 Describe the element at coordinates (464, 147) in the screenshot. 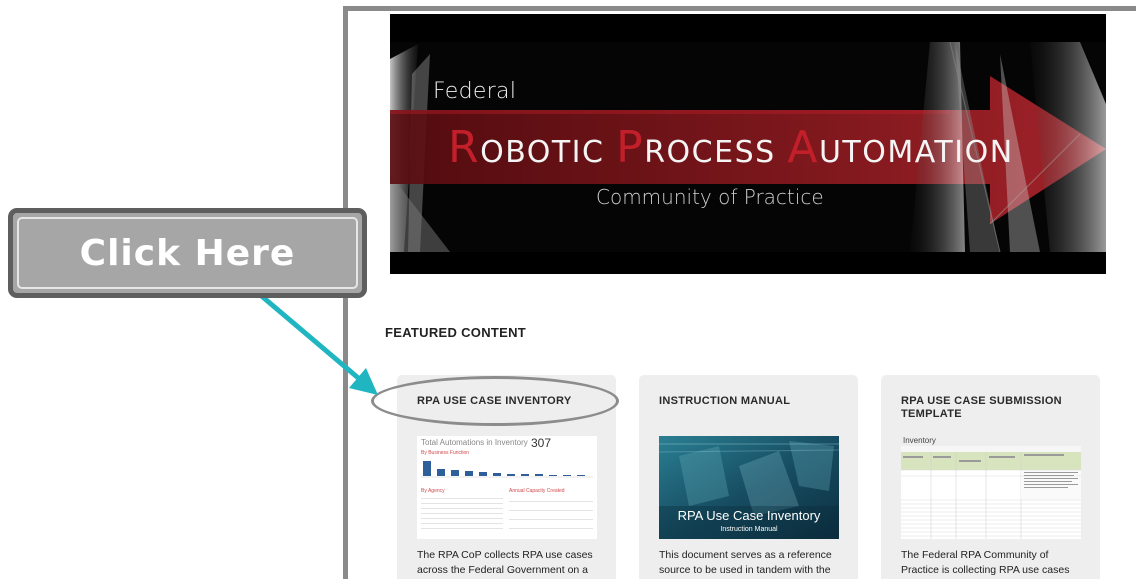

I see `banner-title-cap-1: R` at that location.